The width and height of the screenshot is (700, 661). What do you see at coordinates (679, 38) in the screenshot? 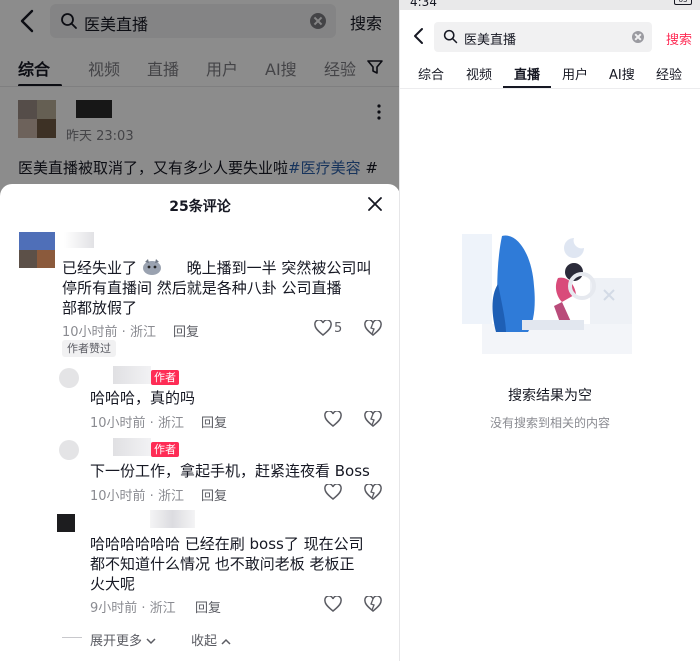
I see `search-button: 搜索` at bounding box center [679, 38].